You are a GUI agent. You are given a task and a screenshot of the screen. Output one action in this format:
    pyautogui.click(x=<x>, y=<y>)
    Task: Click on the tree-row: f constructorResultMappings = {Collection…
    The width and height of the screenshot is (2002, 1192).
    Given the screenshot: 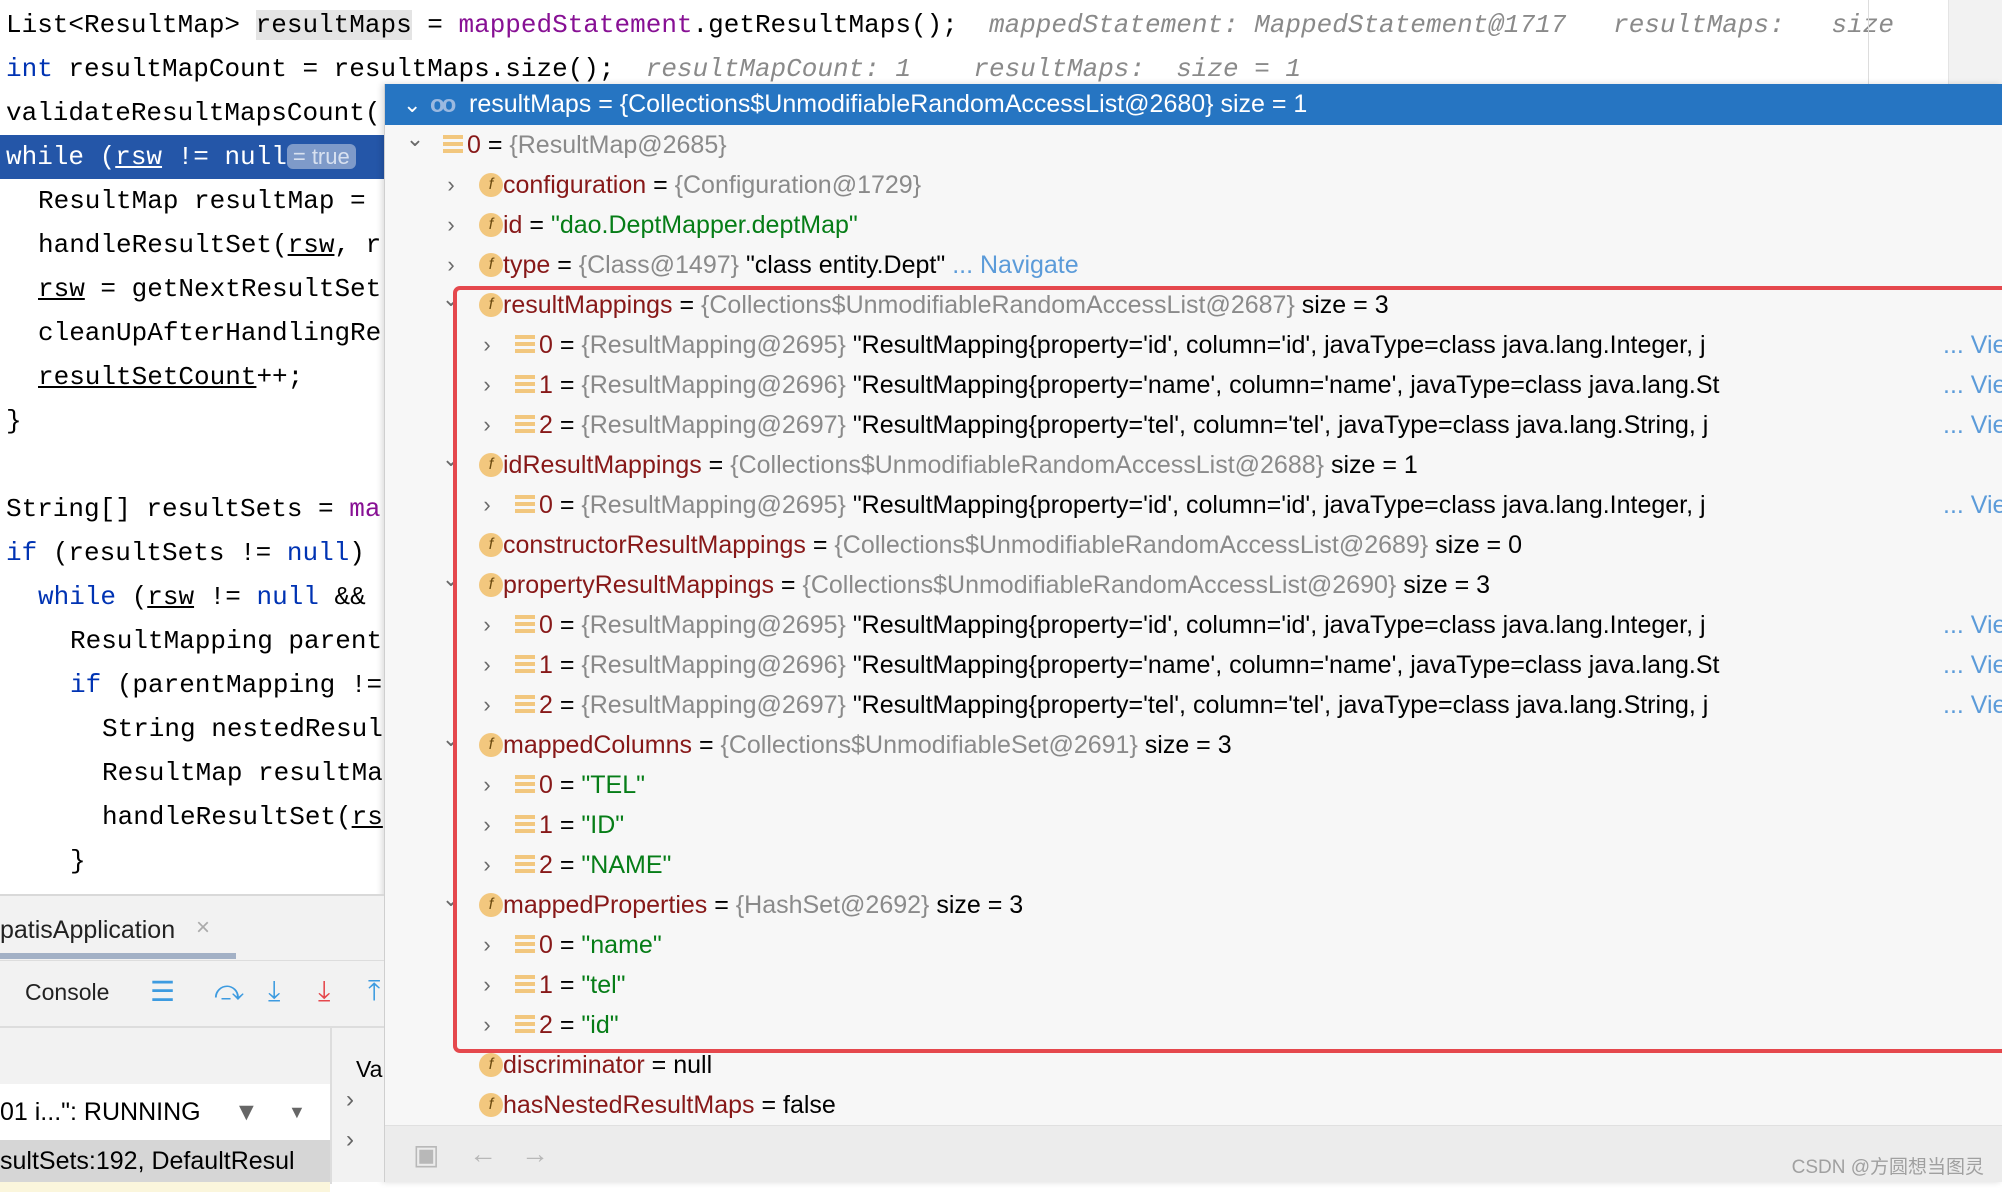 What is the action you would take?
    pyautogui.click(x=1193, y=545)
    